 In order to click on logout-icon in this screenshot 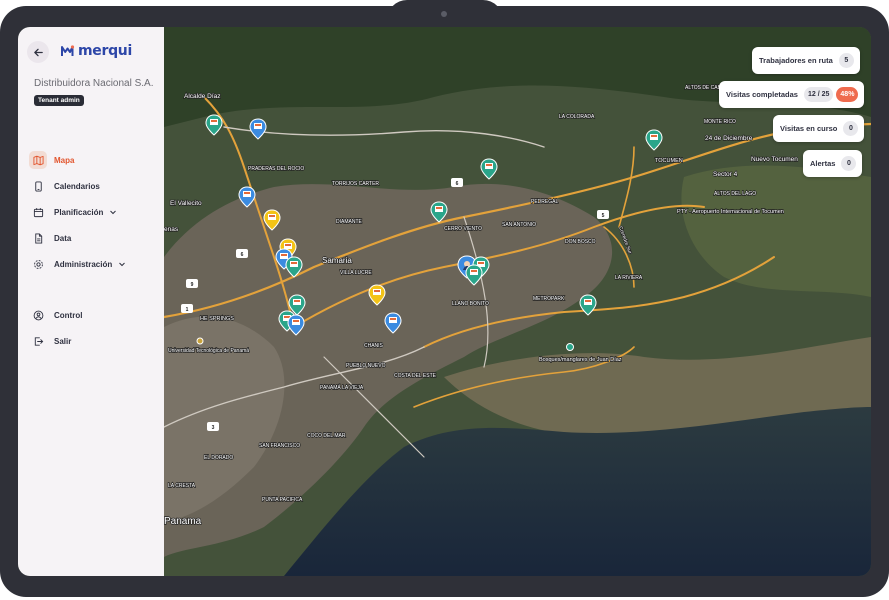, I will do `click(38, 341)`.